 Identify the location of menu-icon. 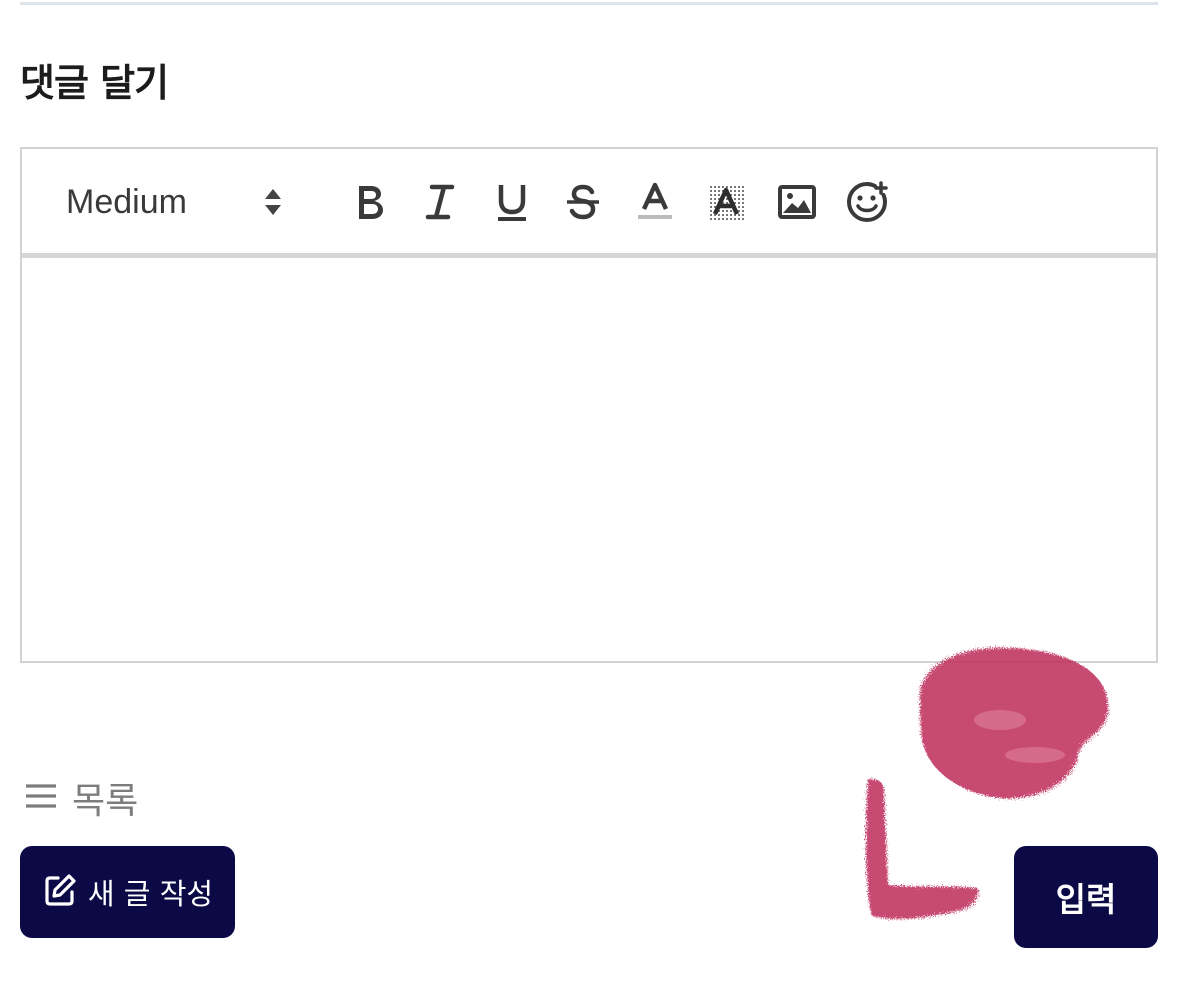
(41, 798).